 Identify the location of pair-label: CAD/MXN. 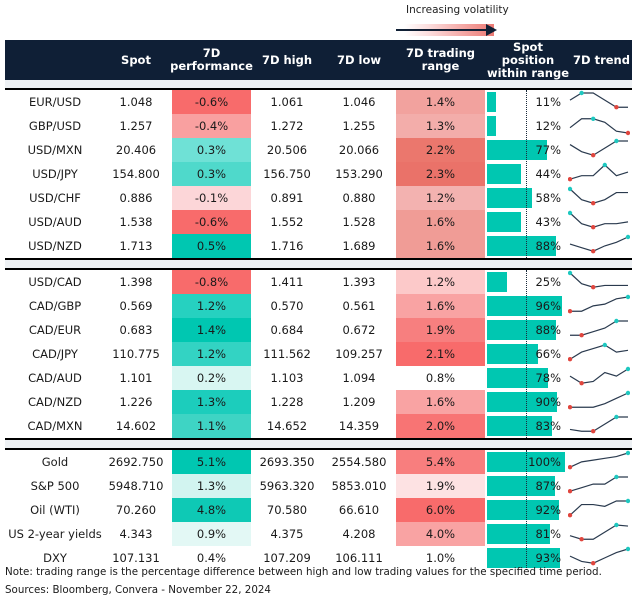
(55, 426).